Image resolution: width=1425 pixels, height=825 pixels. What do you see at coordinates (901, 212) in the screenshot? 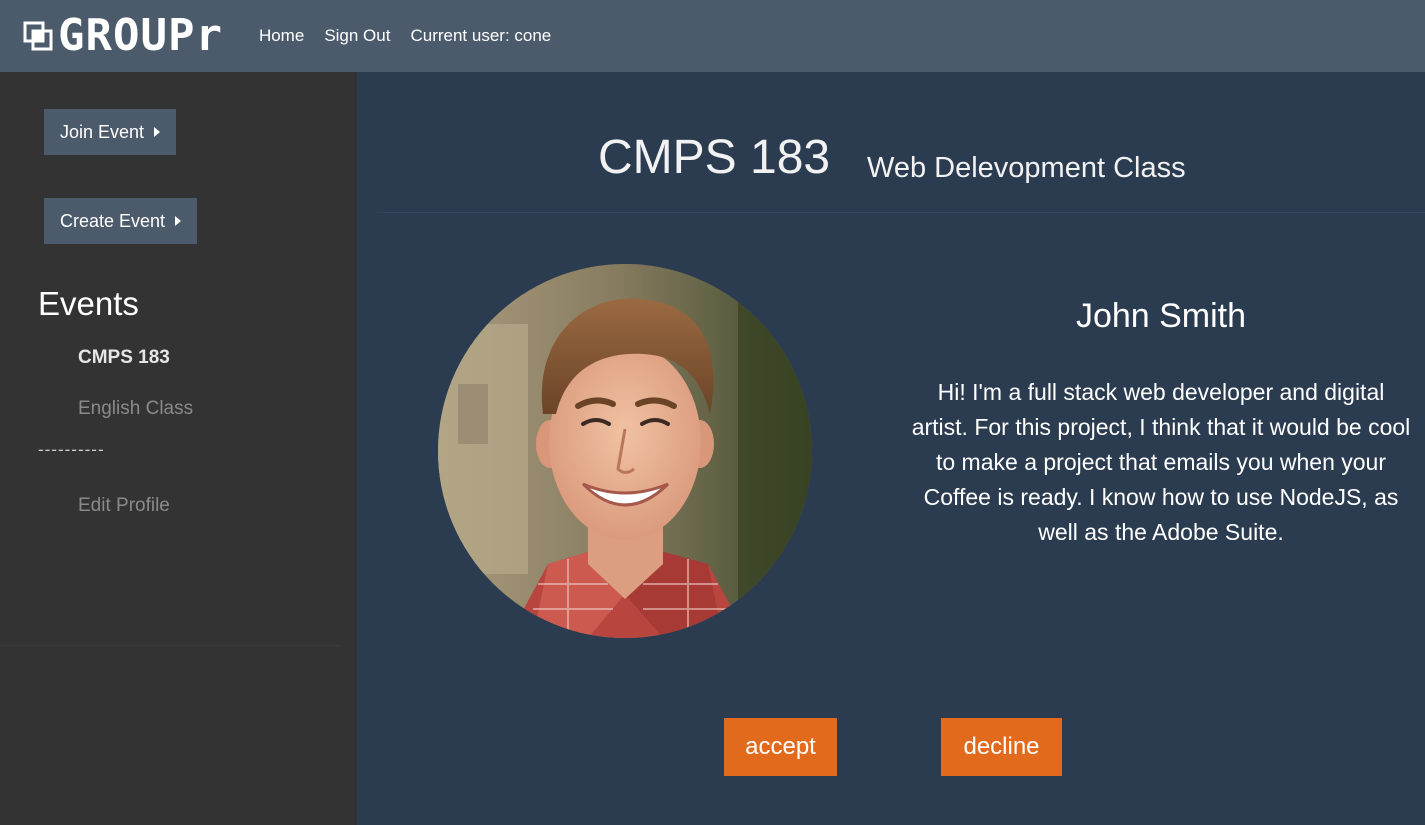
I see `title-divider` at bounding box center [901, 212].